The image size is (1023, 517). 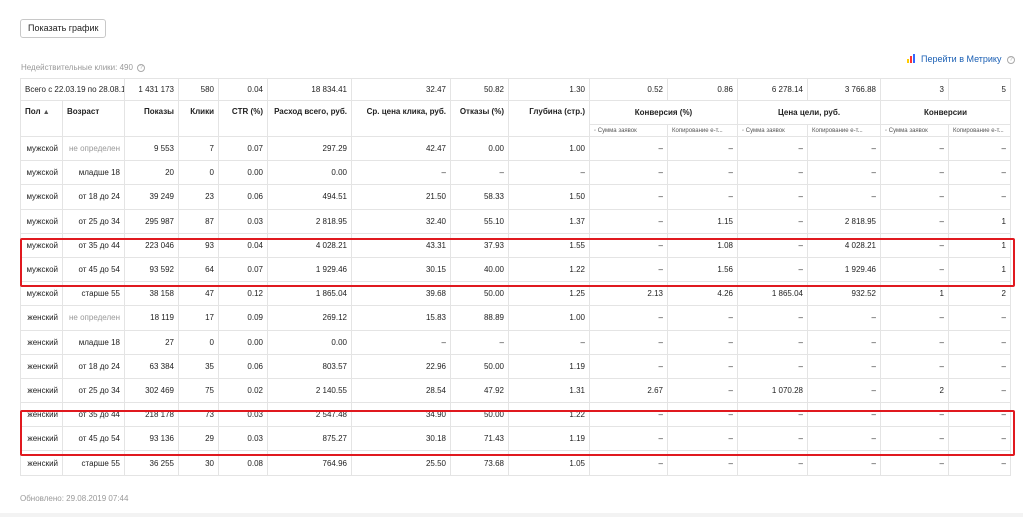 What do you see at coordinates (479, 439) in the screenshot?
I see `table-cell: 71.43` at bounding box center [479, 439].